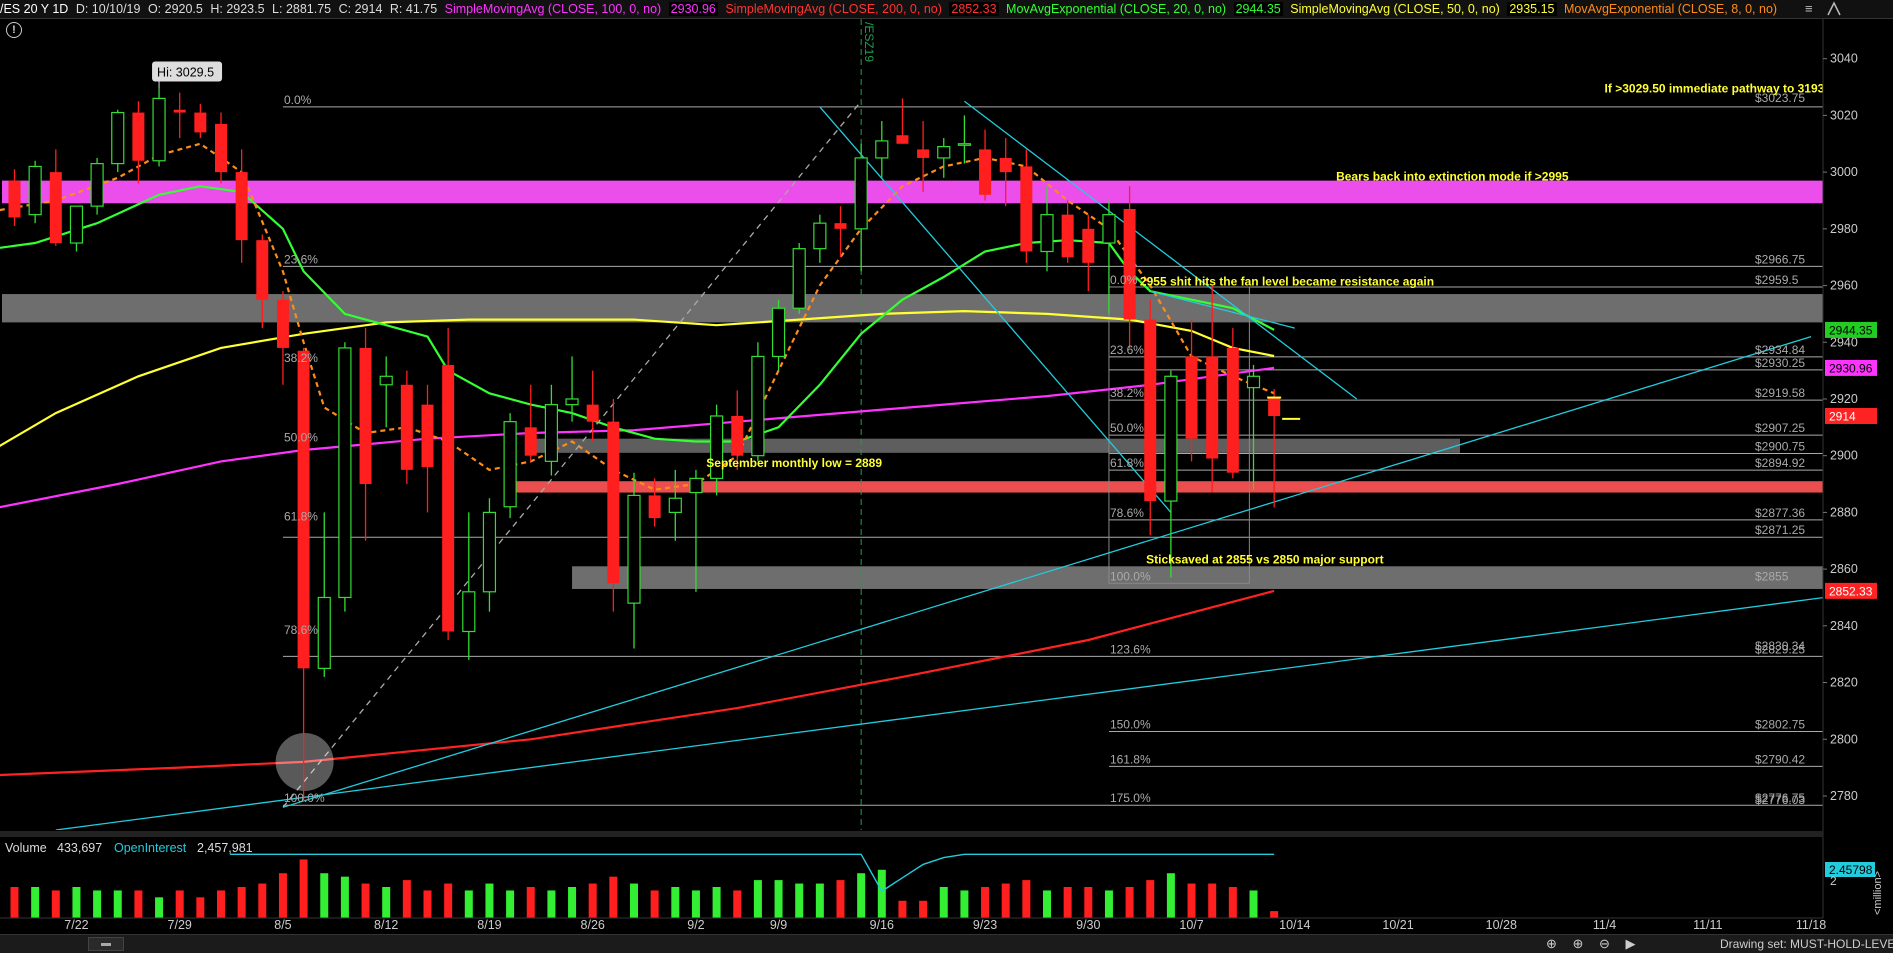 This screenshot has height=953, width=1893. Describe the element at coordinates (1395, 9) in the screenshot. I see `study-sma50-label: SimpleMovingAvg (CLOSE, 50, 0, no)` at that location.